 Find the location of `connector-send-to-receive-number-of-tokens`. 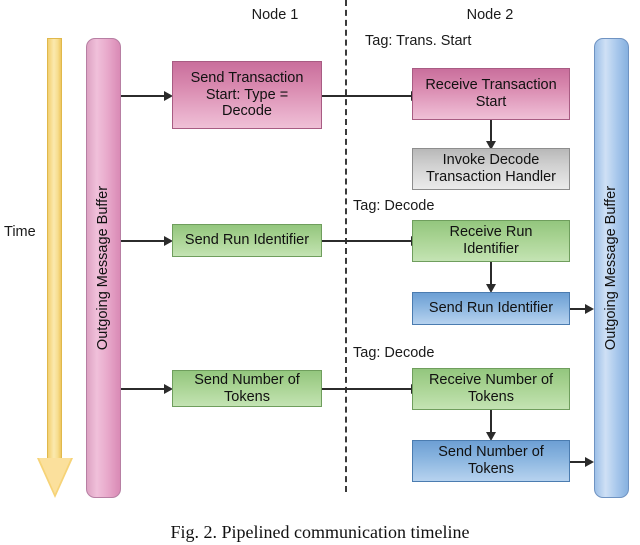

connector-send-to-receive-number-of-tokens is located at coordinates (370, 389).